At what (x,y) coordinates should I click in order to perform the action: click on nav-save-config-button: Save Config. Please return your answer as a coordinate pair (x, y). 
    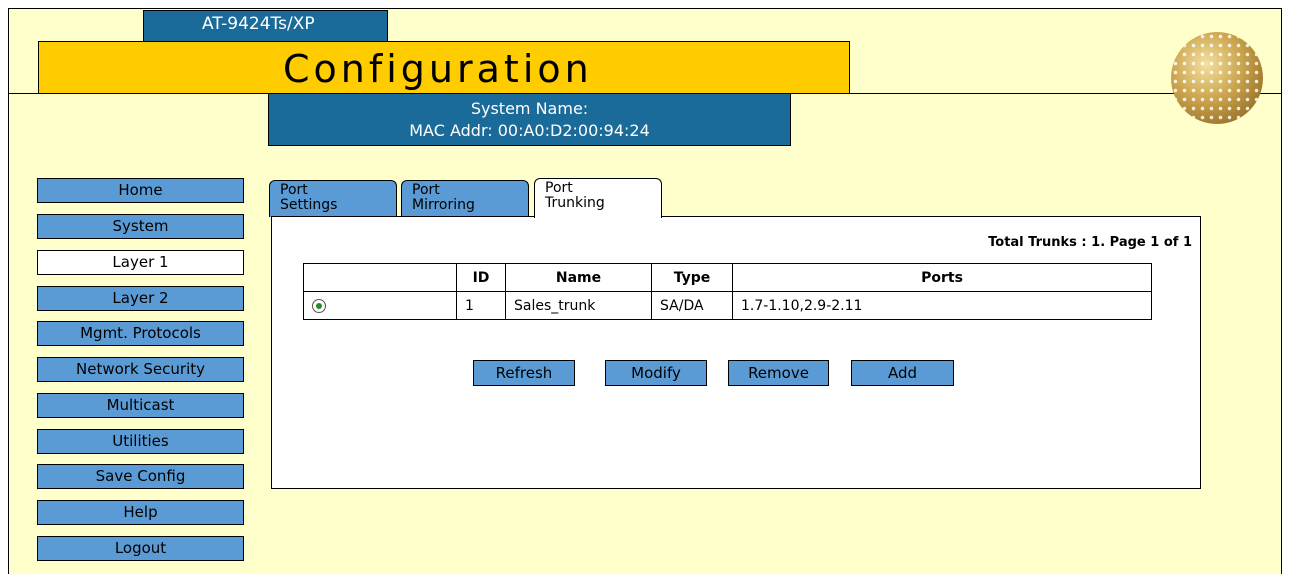
    Looking at the image, I should click on (140, 476).